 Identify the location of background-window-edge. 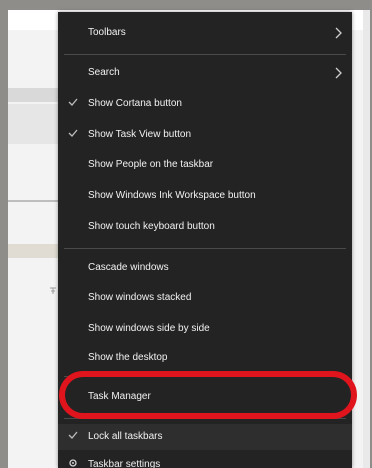
(366, 239).